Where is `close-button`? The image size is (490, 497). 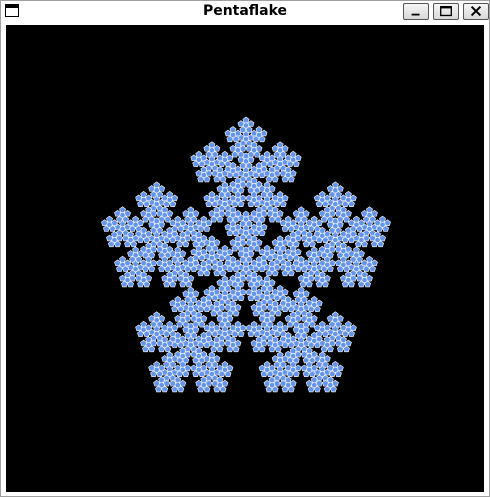
close-button is located at coordinates (476, 11).